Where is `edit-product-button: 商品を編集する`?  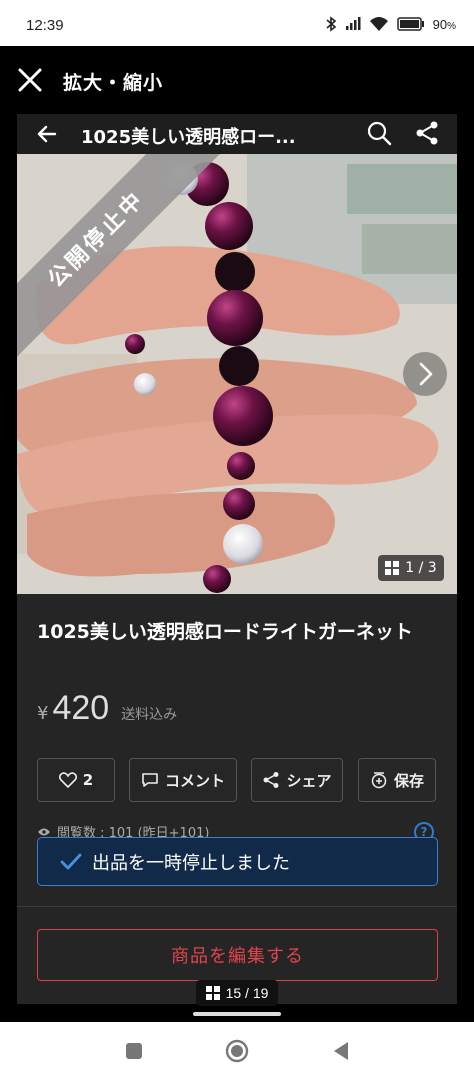
edit-product-button: 商品を編集する is located at coordinates (237, 955).